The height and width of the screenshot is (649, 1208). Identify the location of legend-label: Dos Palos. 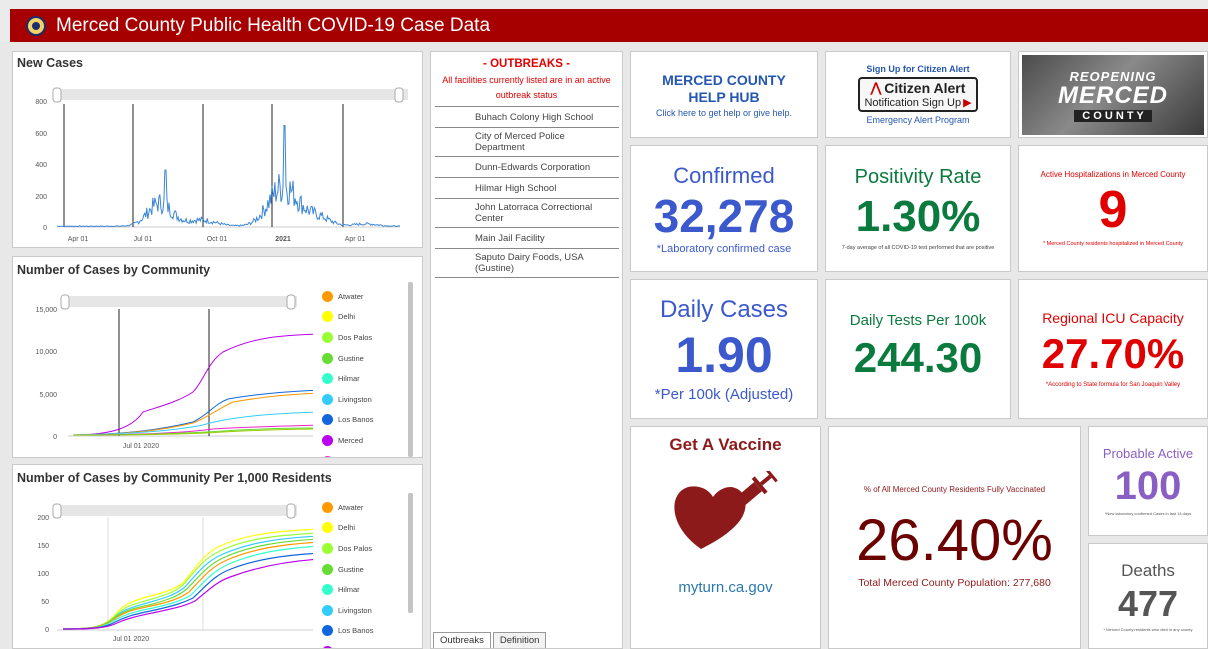
(355, 548).